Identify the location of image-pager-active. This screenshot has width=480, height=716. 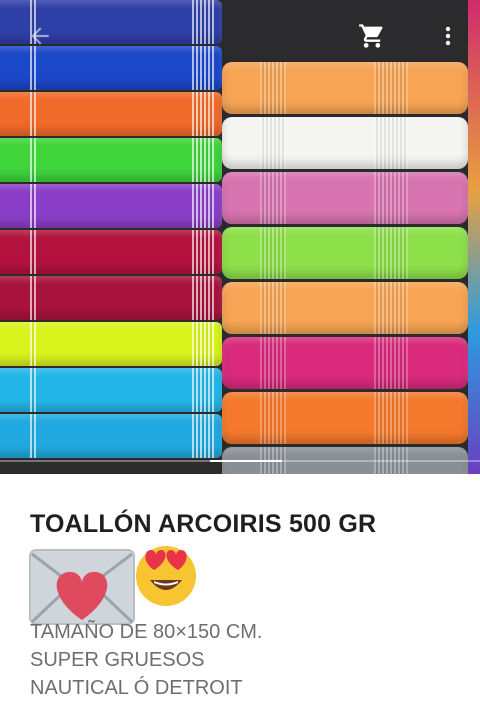
(246, 461).